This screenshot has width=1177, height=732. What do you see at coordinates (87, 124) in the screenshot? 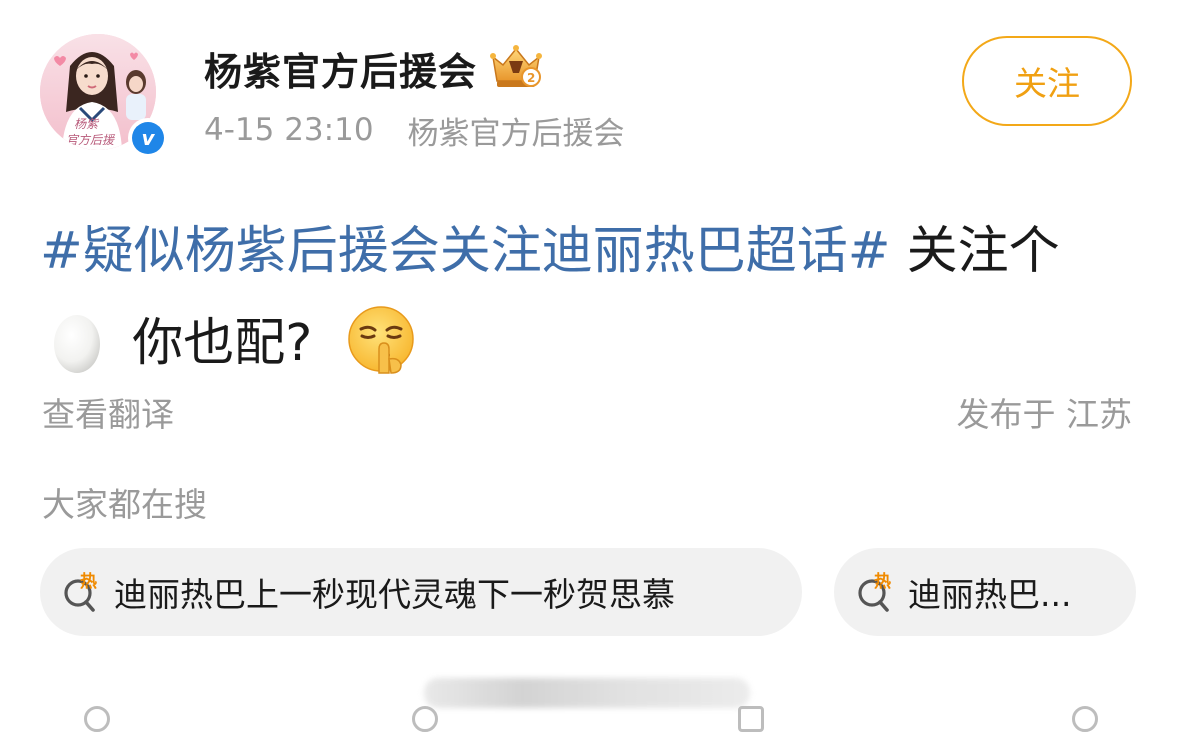
I see `svg-text: 杨紫` at bounding box center [87, 124].